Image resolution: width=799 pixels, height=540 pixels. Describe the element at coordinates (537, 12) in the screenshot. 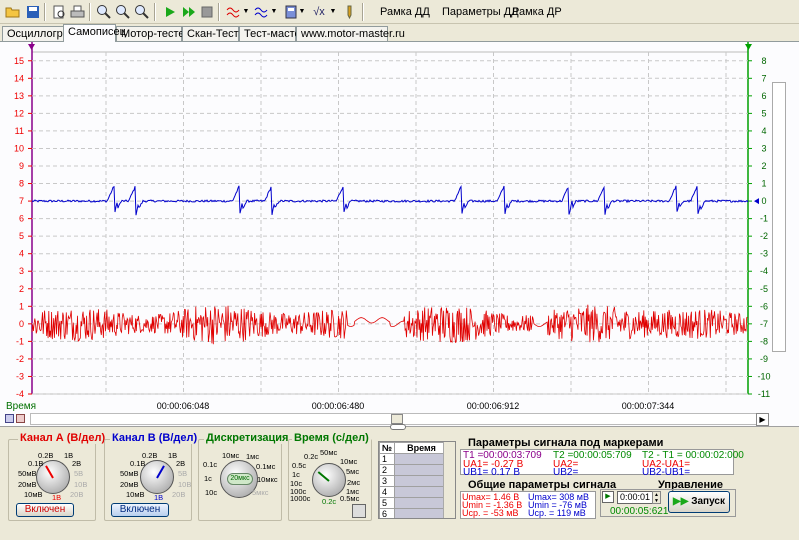

I see `menu-frame-dr: Рамка ДР` at that location.